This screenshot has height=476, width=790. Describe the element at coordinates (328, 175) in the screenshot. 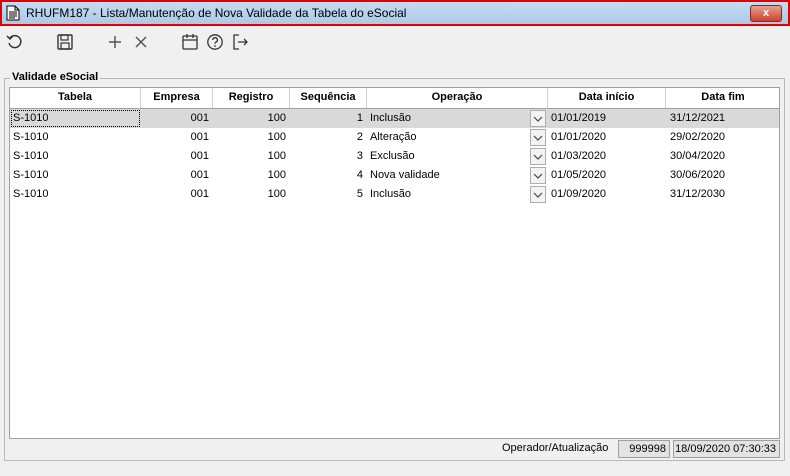

I see `cell-sequencia: 4` at that location.